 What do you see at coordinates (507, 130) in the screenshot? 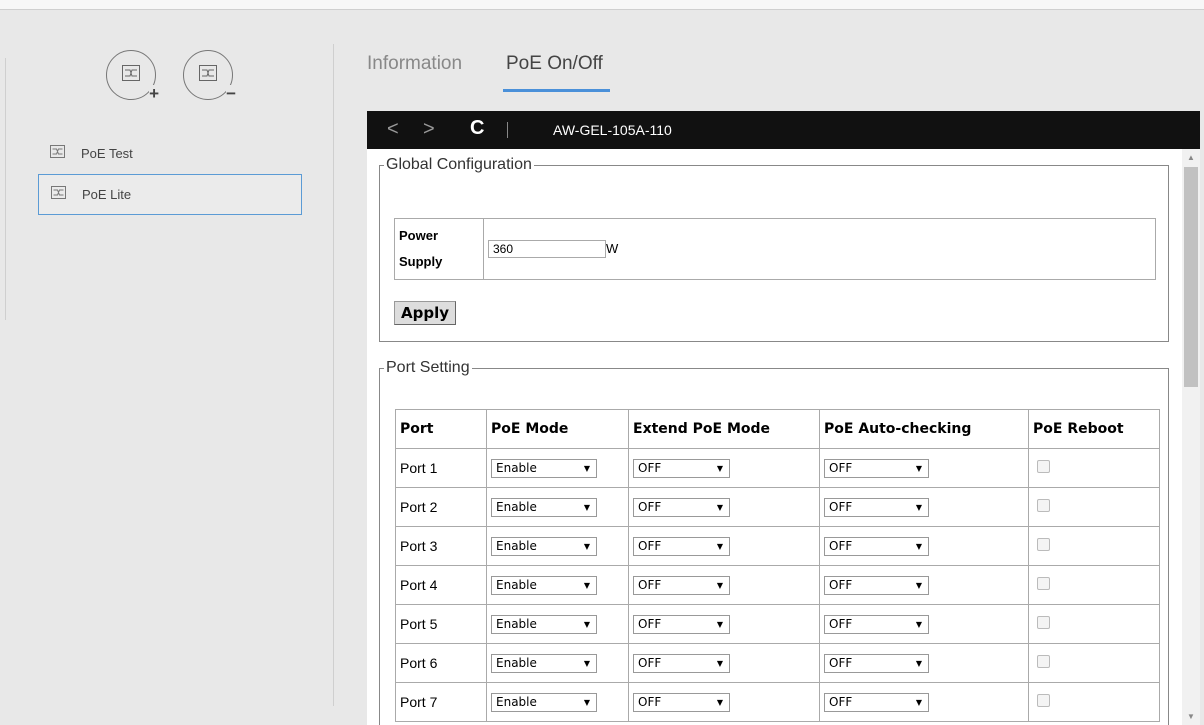
I see `toolbar-divider` at bounding box center [507, 130].